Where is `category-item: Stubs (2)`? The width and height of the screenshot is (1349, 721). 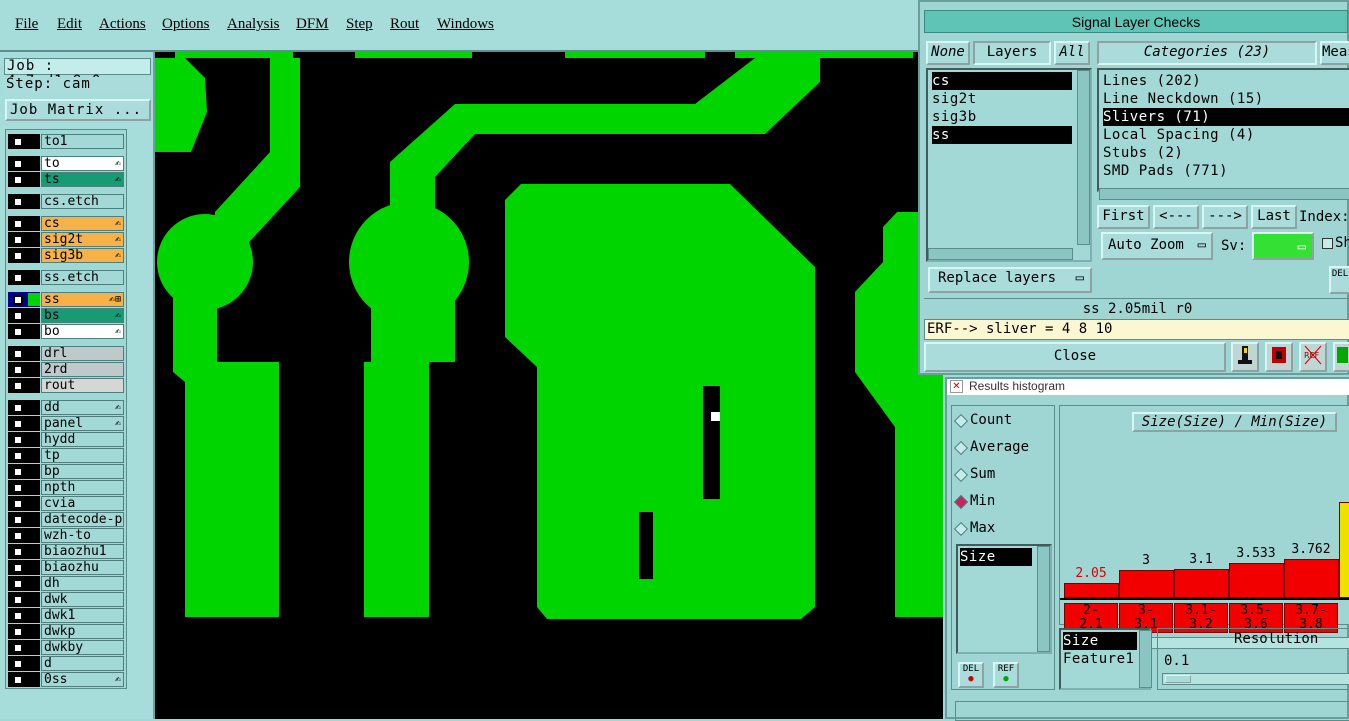
category-item: Stubs (2) is located at coordinates (1143, 153).